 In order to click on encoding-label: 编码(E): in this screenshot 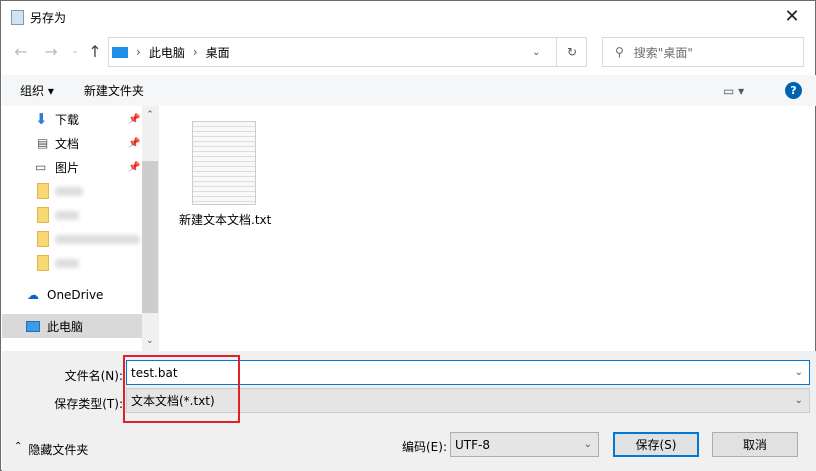, I will do `click(424, 447)`.